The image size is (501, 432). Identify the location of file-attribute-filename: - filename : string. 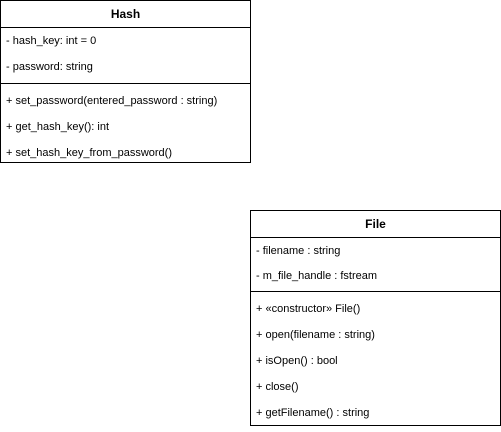
(298, 251).